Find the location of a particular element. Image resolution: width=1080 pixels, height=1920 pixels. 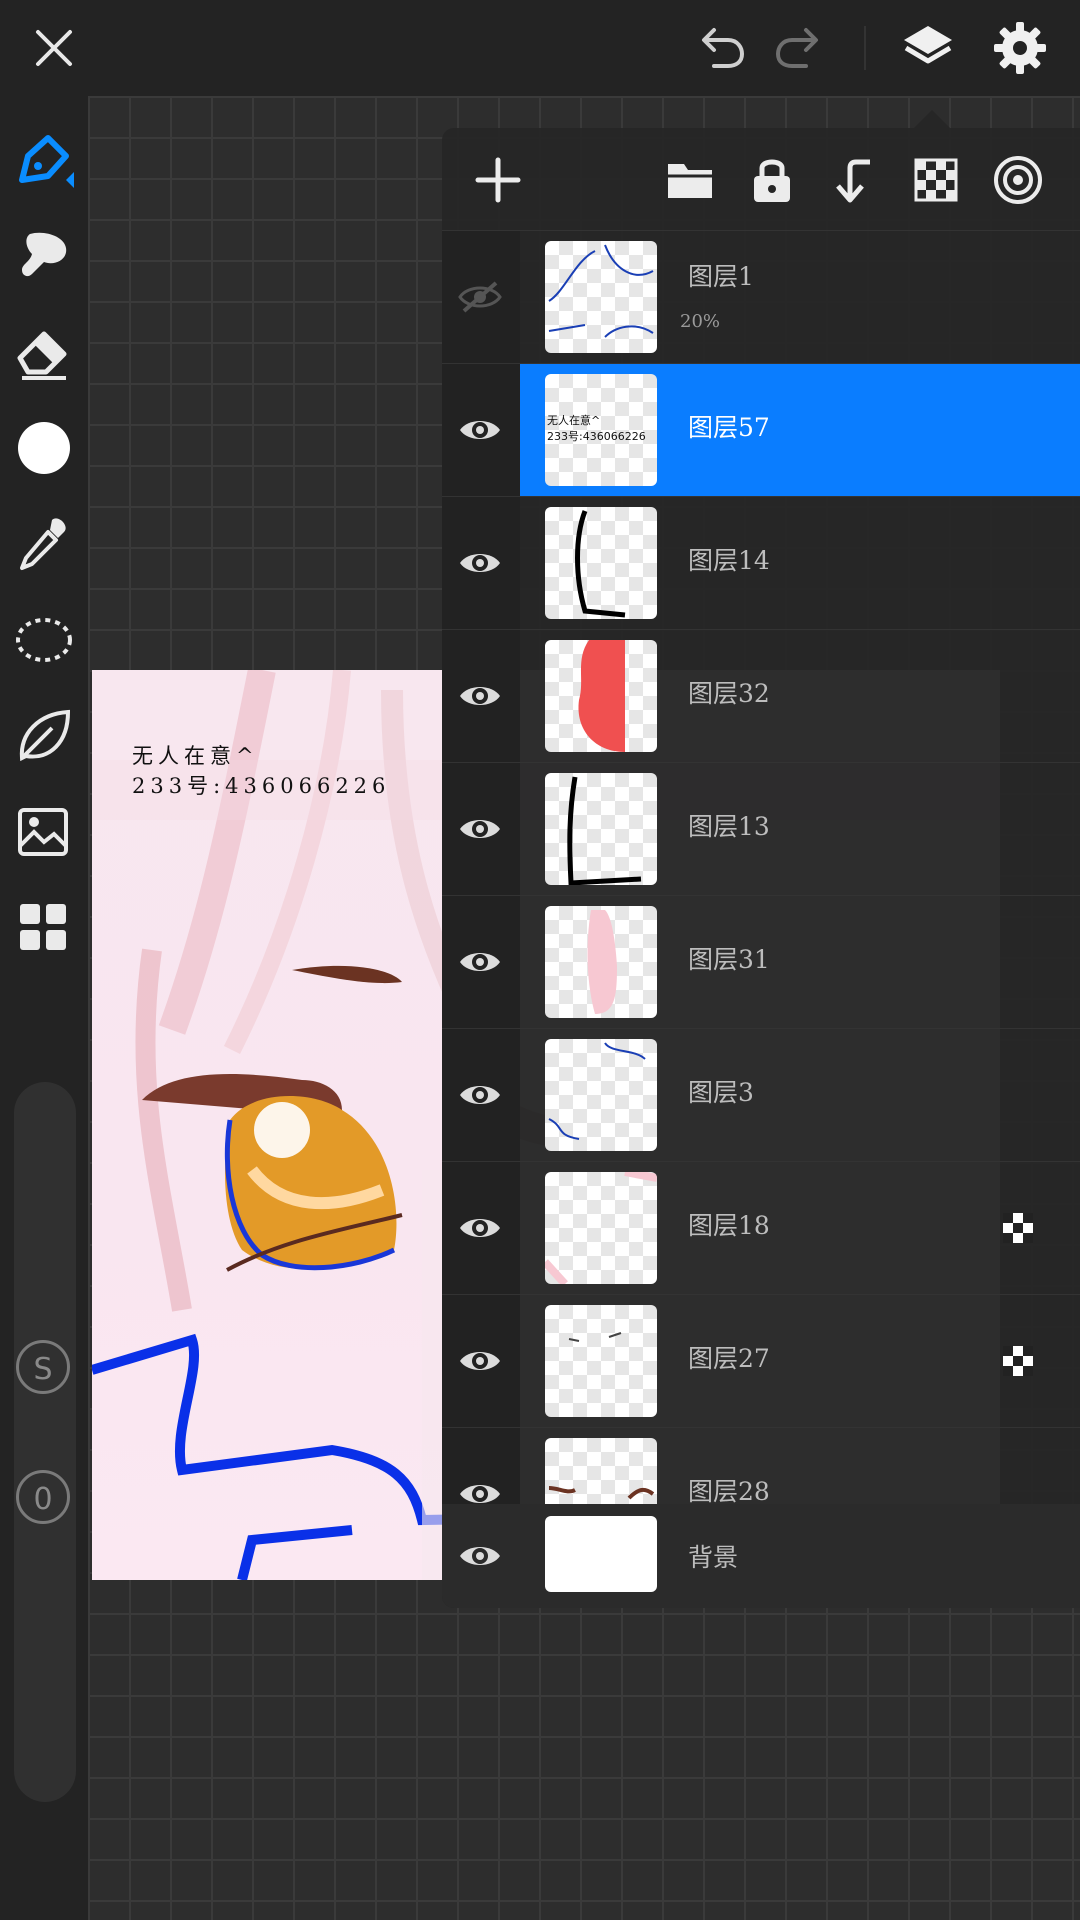

layer-name: 图层32 is located at coordinates (729, 693).